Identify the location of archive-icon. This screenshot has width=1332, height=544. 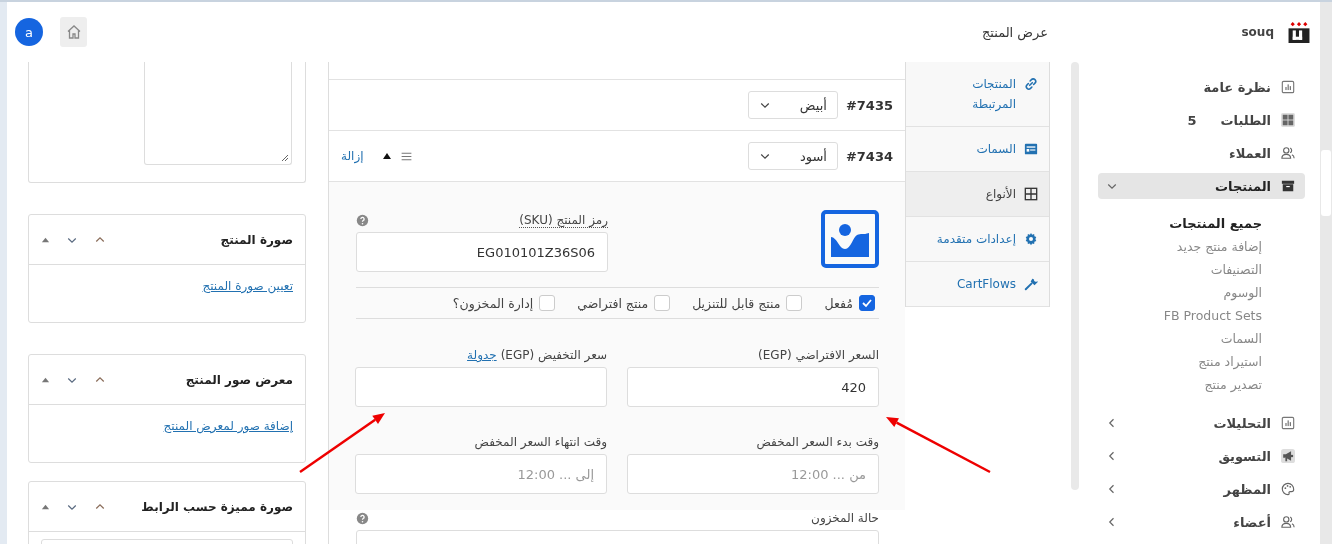
(1288, 186).